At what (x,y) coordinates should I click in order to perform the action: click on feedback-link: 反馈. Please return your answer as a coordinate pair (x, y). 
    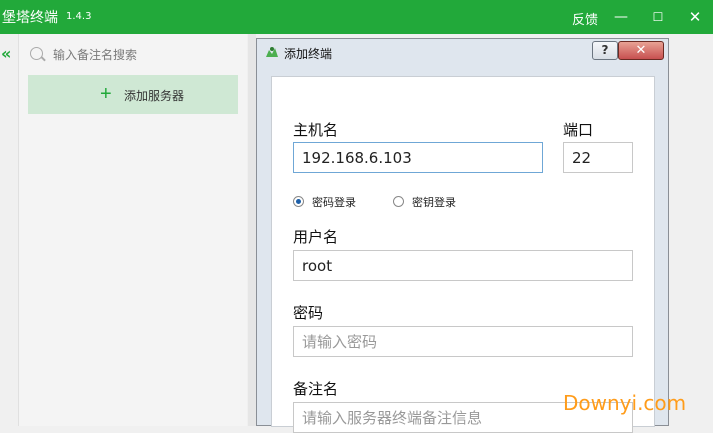
    Looking at the image, I should click on (585, 18).